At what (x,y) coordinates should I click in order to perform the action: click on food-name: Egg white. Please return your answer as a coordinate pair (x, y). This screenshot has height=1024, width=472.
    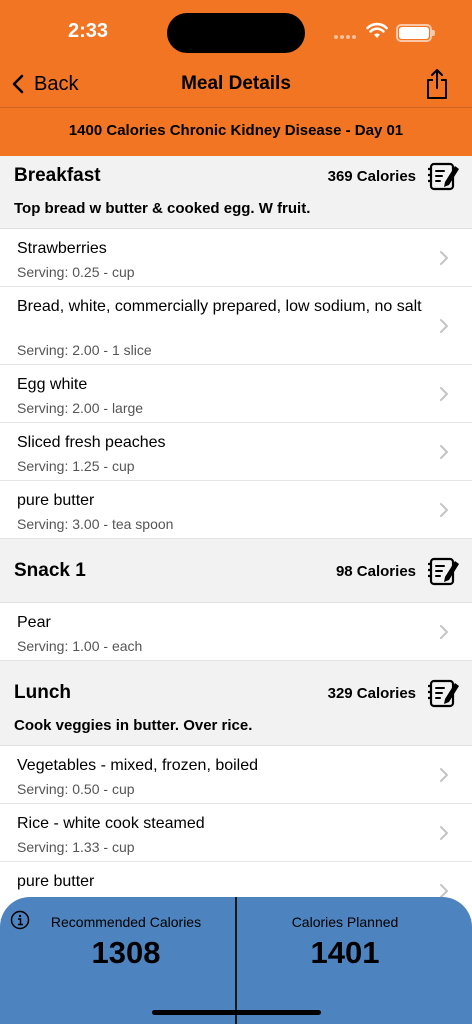
    Looking at the image, I should click on (52, 384).